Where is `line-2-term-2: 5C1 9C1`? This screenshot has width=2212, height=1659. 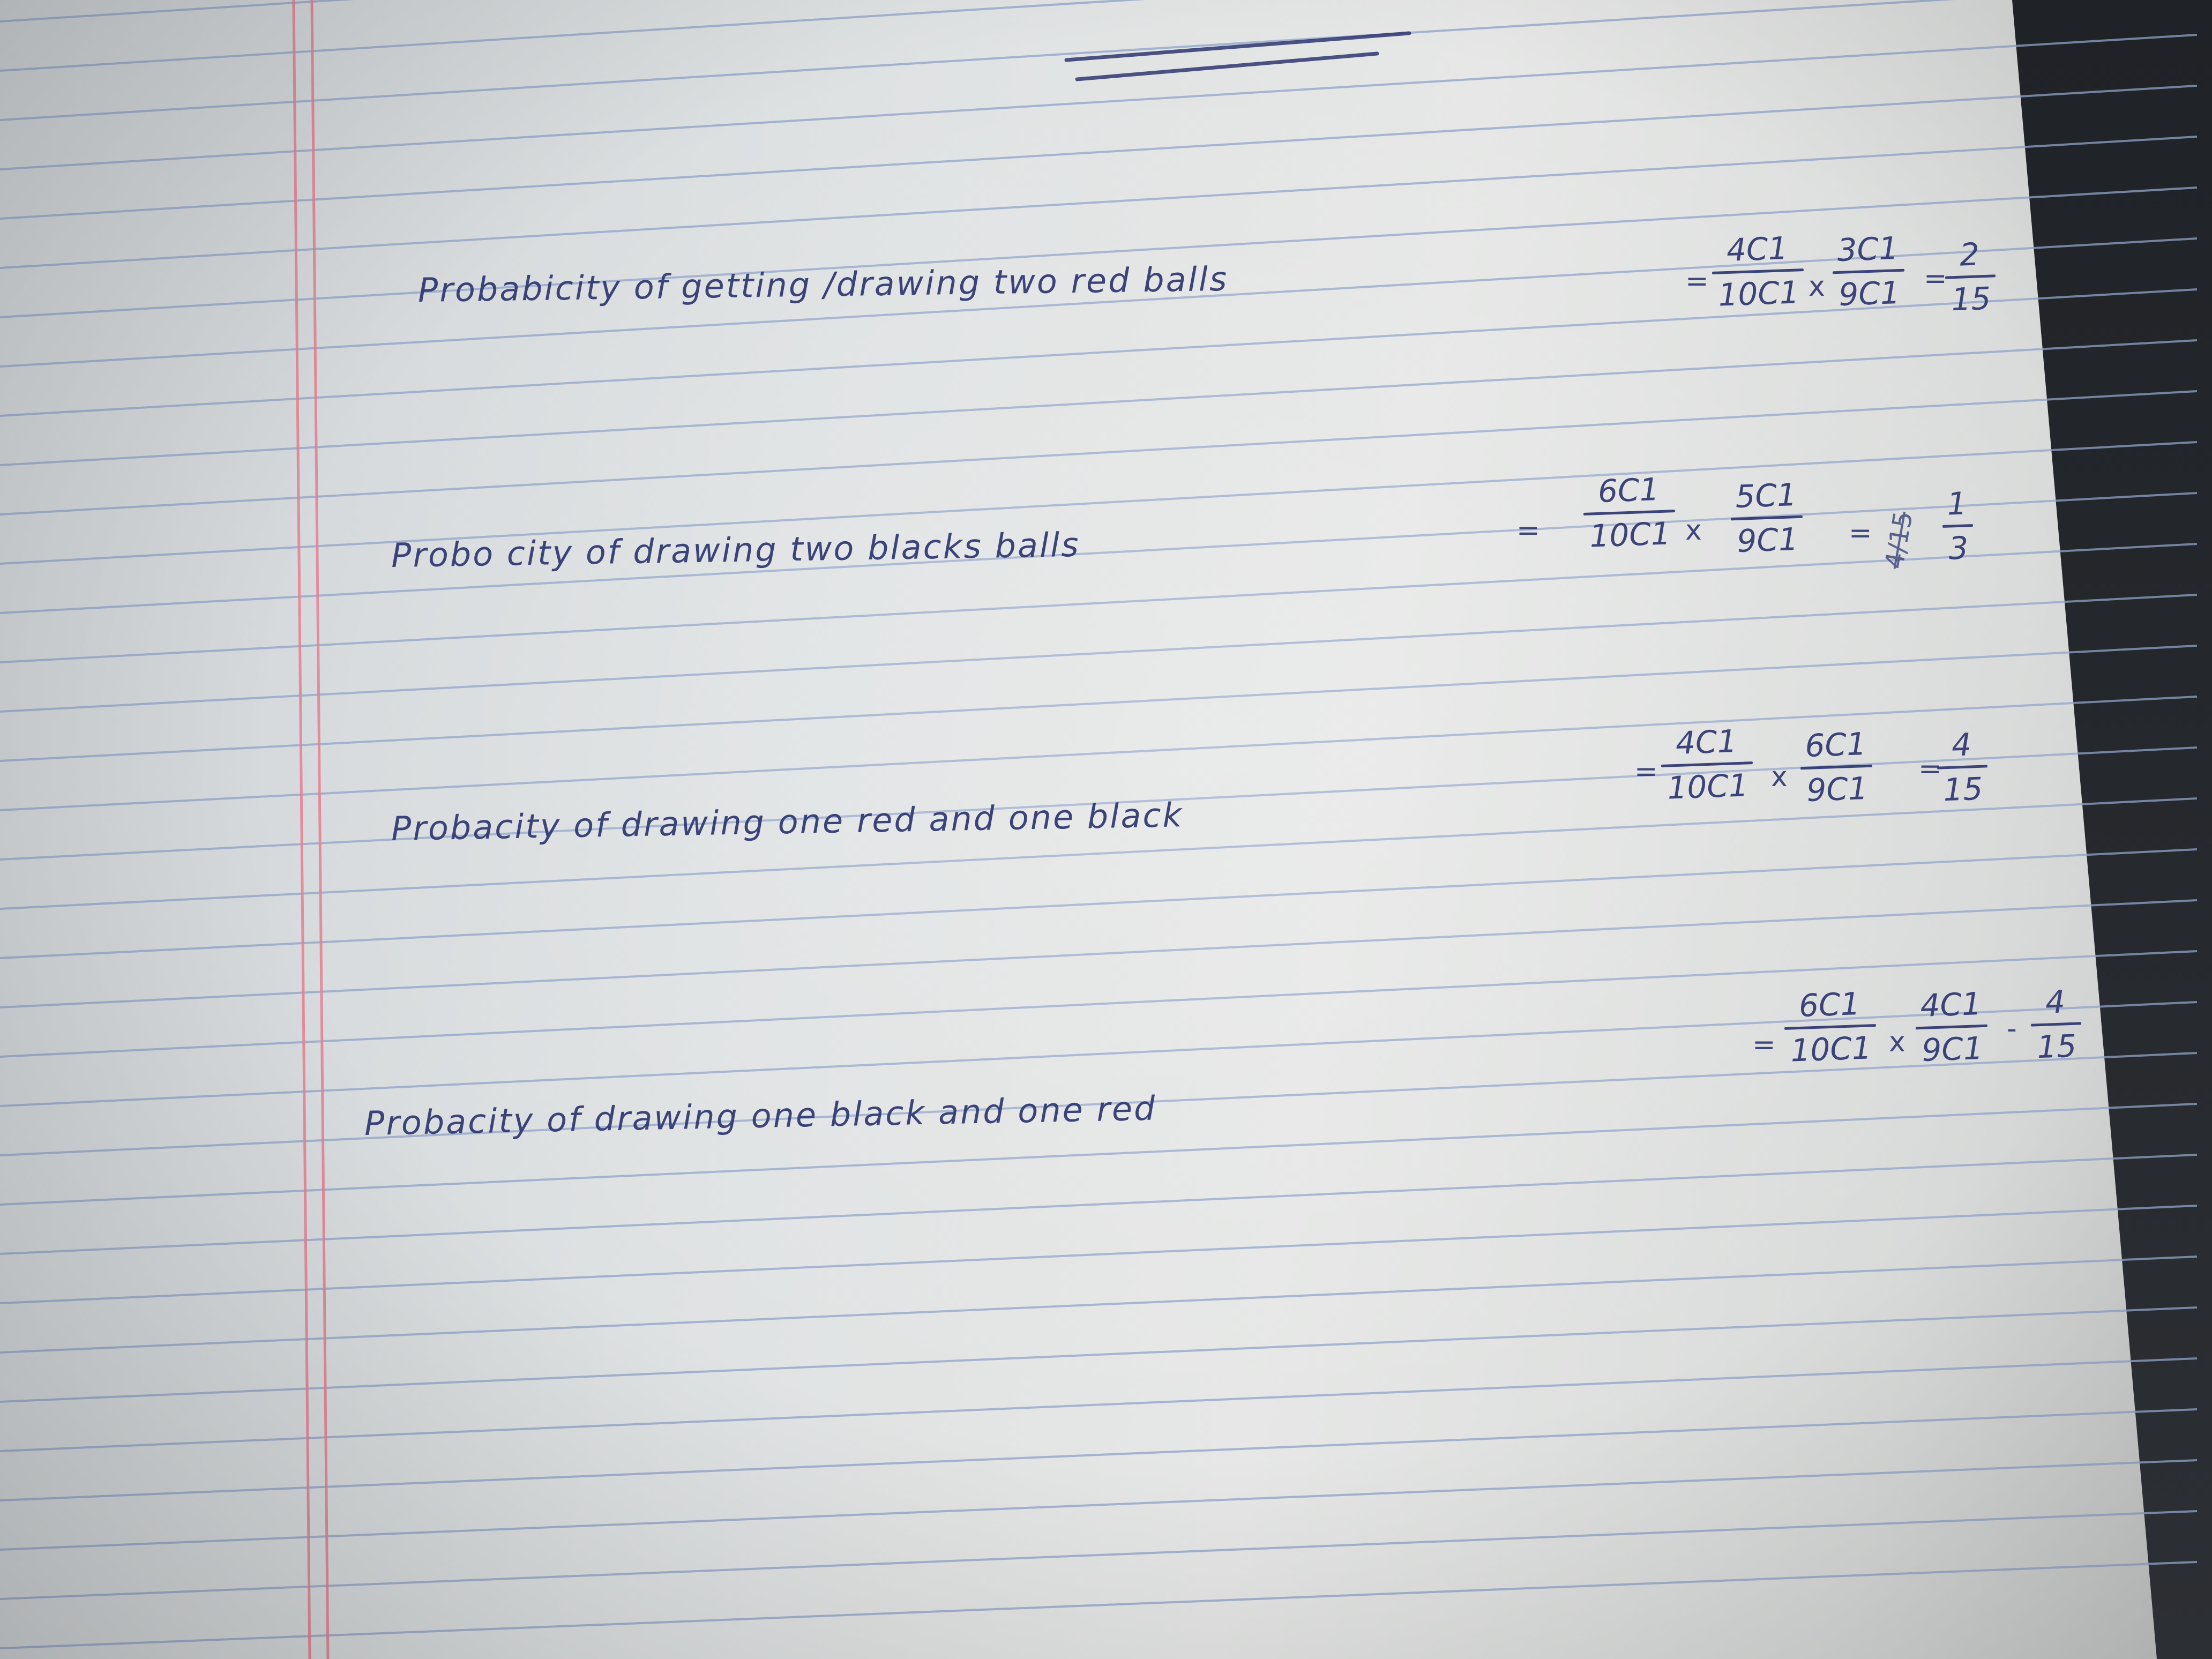
line-2-term-2: 5C1 9C1 is located at coordinates (1766, 518).